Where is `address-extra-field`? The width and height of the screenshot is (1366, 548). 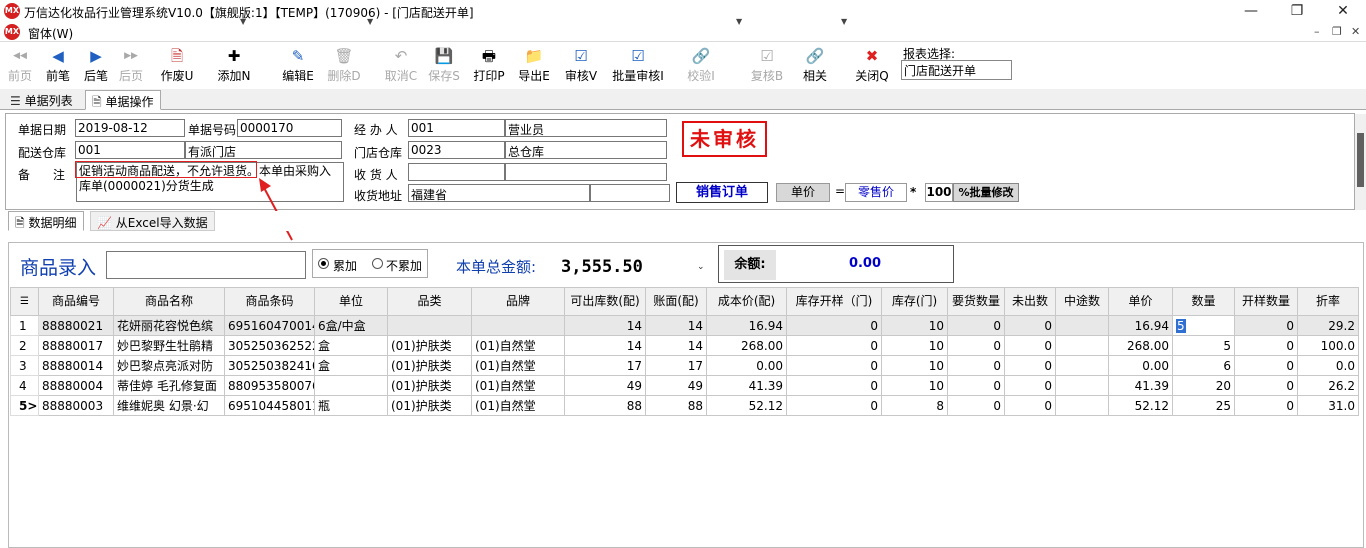 address-extra-field is located at coordinates (630, 193).